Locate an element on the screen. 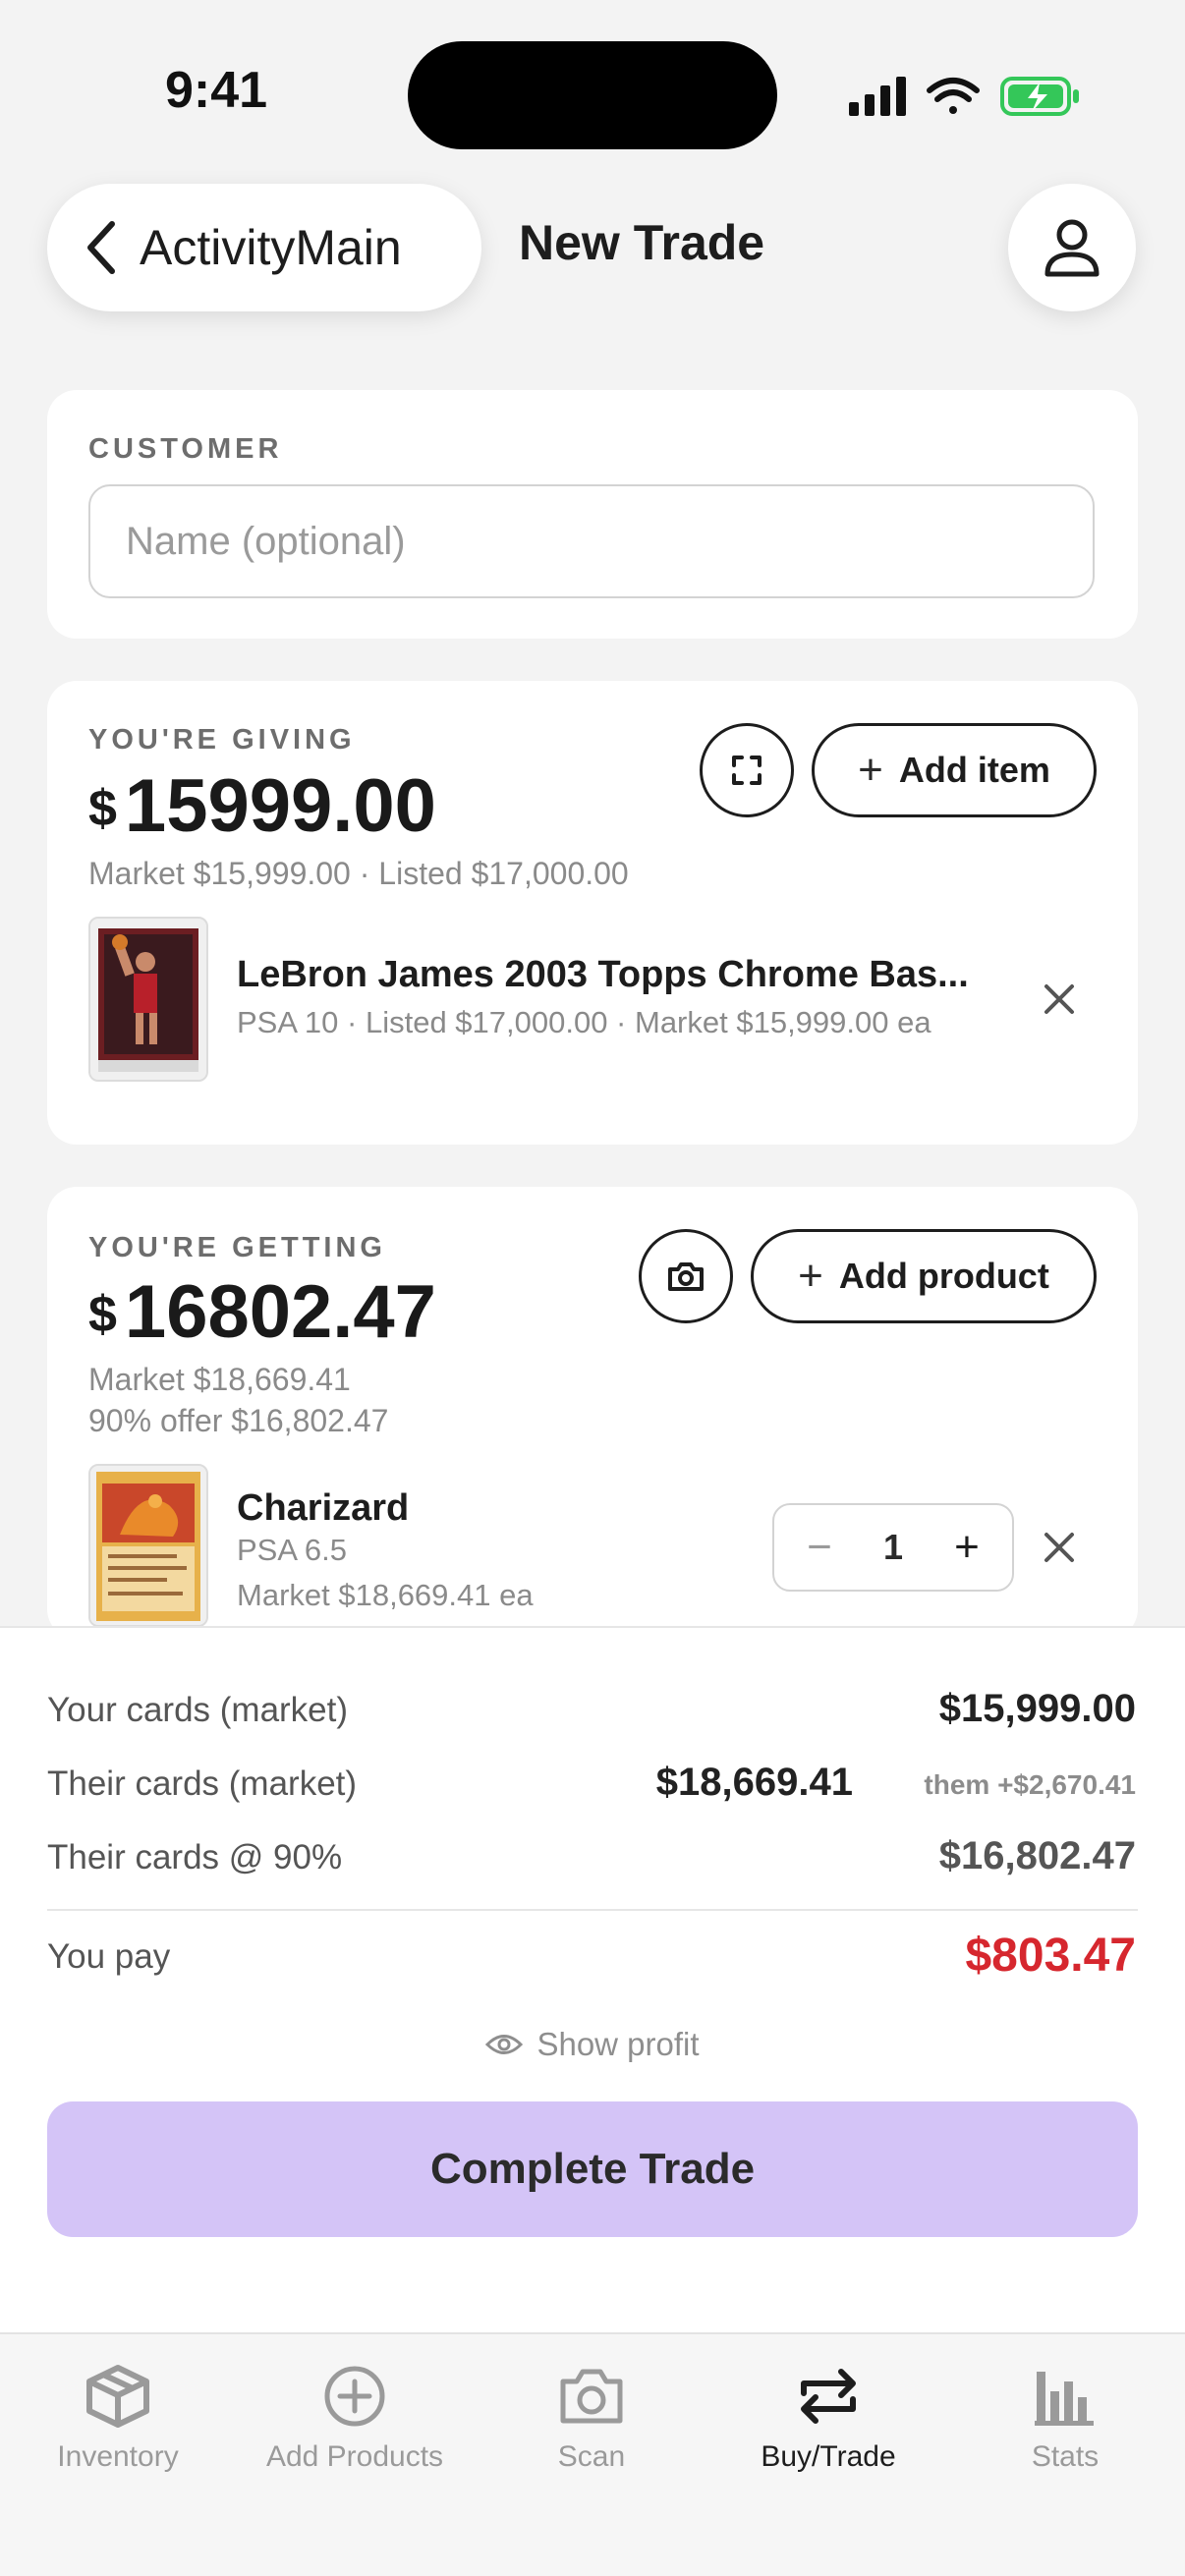 The image size is (1185, 2576). quantity-value: 1 is located at coordinates (893, 1547).